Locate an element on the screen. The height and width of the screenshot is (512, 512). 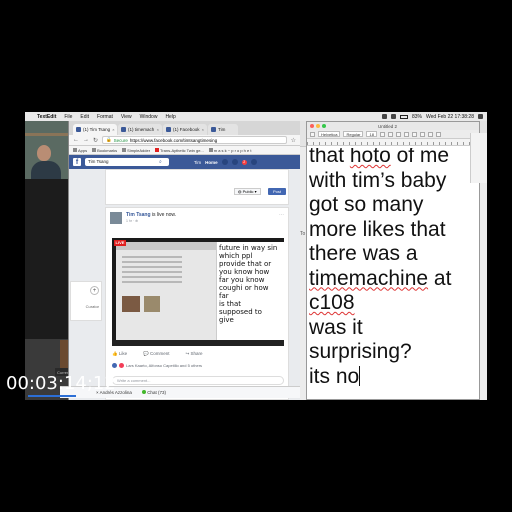
zoom-window-icon is located at coordinates (324, 126).